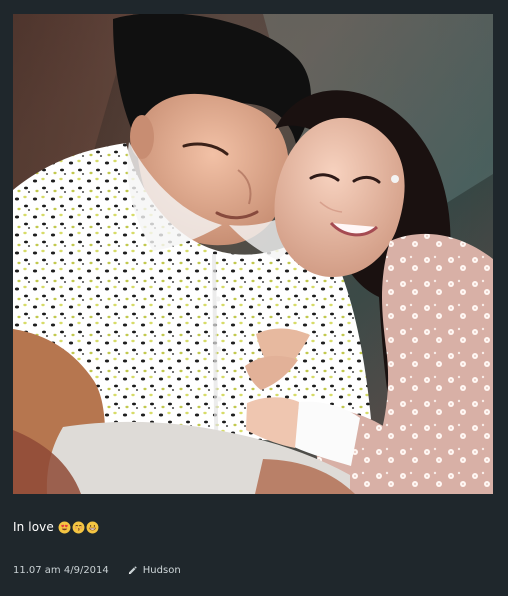  I want to click on heart-eyes-face-icon, so click(64, 527).